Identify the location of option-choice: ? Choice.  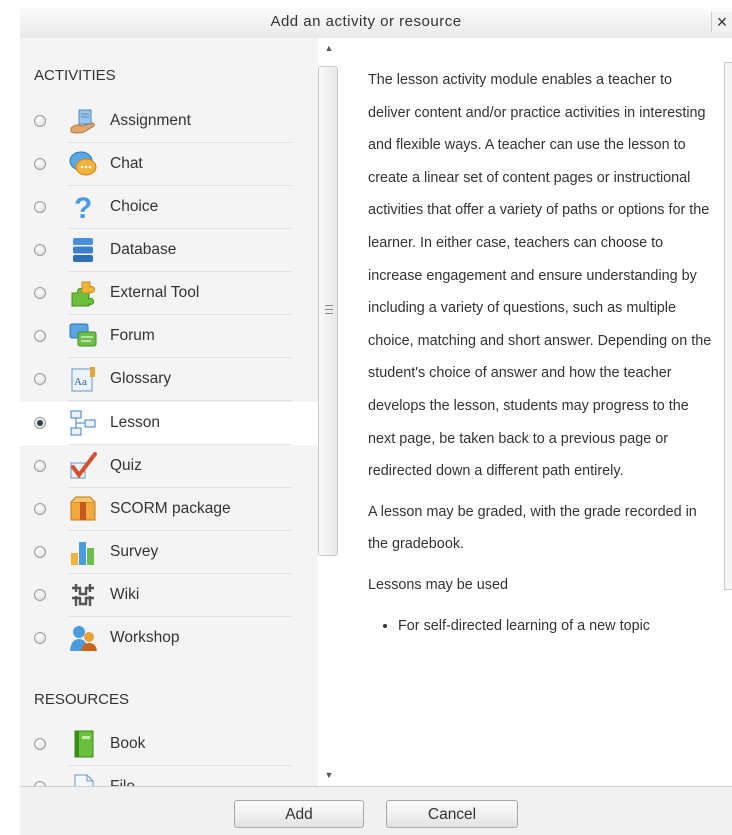
(169, 207).